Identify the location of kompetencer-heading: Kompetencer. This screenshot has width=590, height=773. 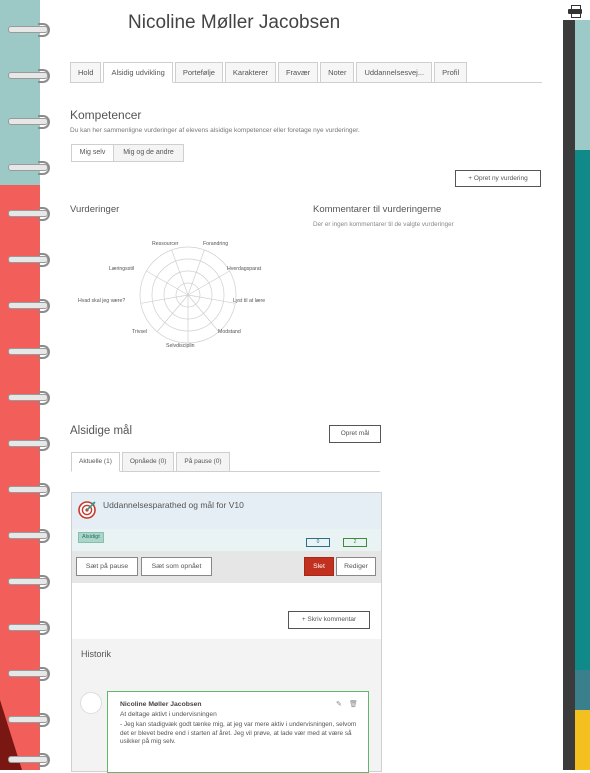
(106, 115).